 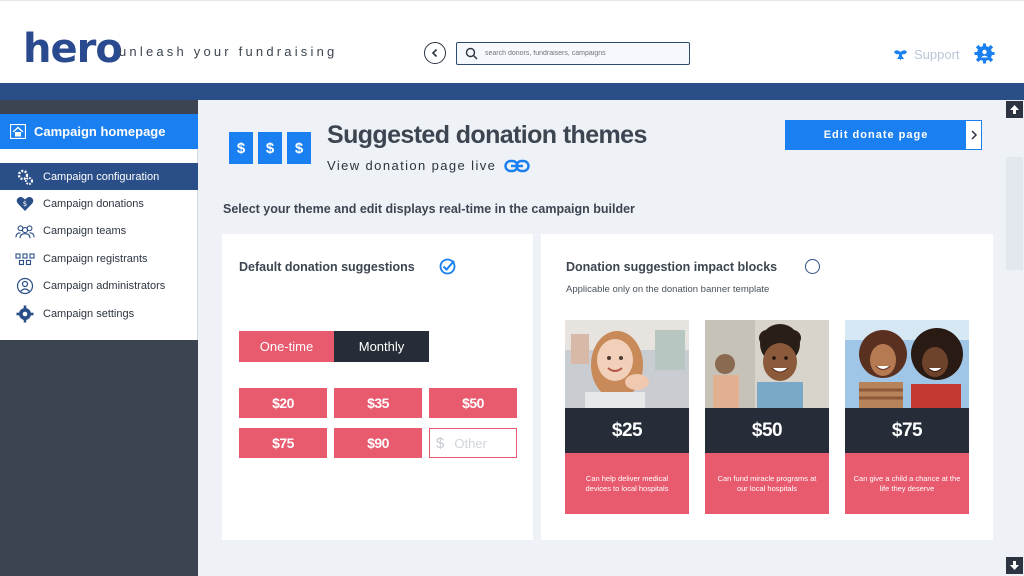 I want to click on view-live-link: View donation page live, so click(x=428, y=165).